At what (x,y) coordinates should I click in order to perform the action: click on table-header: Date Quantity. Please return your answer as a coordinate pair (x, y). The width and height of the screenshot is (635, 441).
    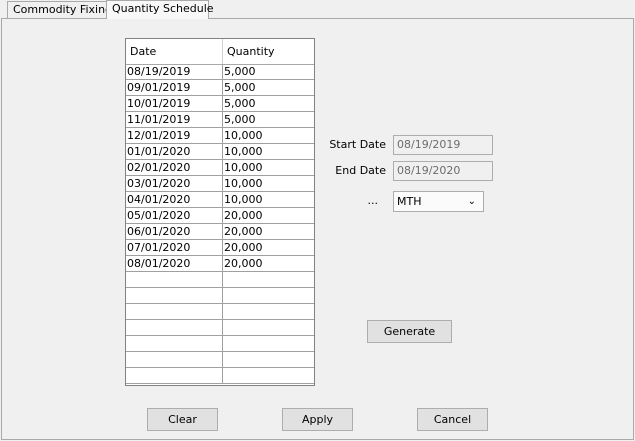
    Looking at the image, I should click on (220, 52).